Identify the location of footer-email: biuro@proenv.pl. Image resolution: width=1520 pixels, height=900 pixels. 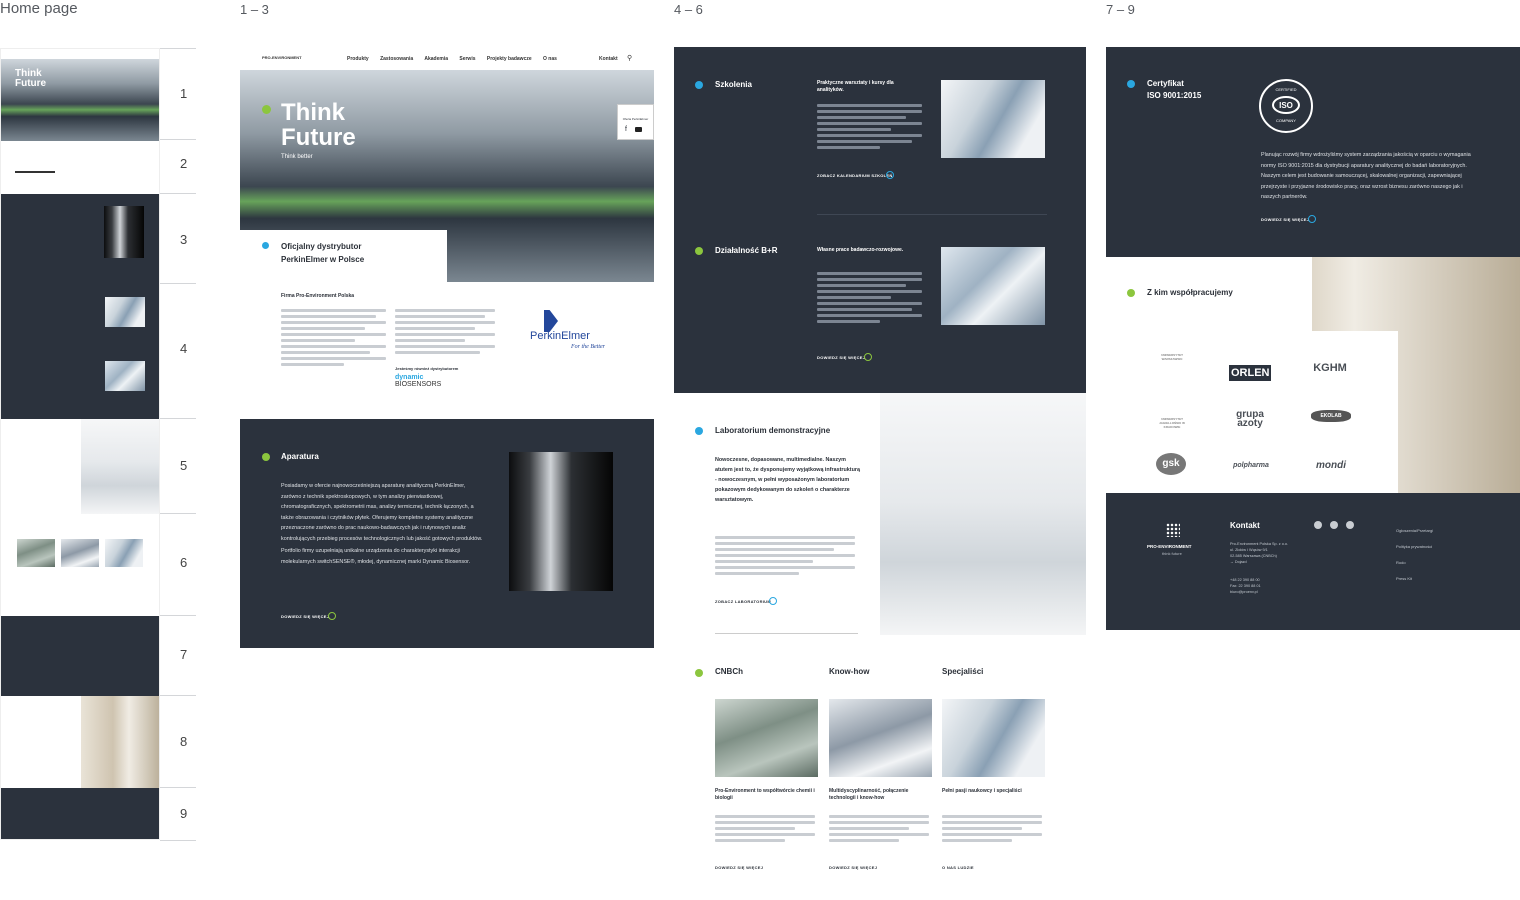
(1245, 592).